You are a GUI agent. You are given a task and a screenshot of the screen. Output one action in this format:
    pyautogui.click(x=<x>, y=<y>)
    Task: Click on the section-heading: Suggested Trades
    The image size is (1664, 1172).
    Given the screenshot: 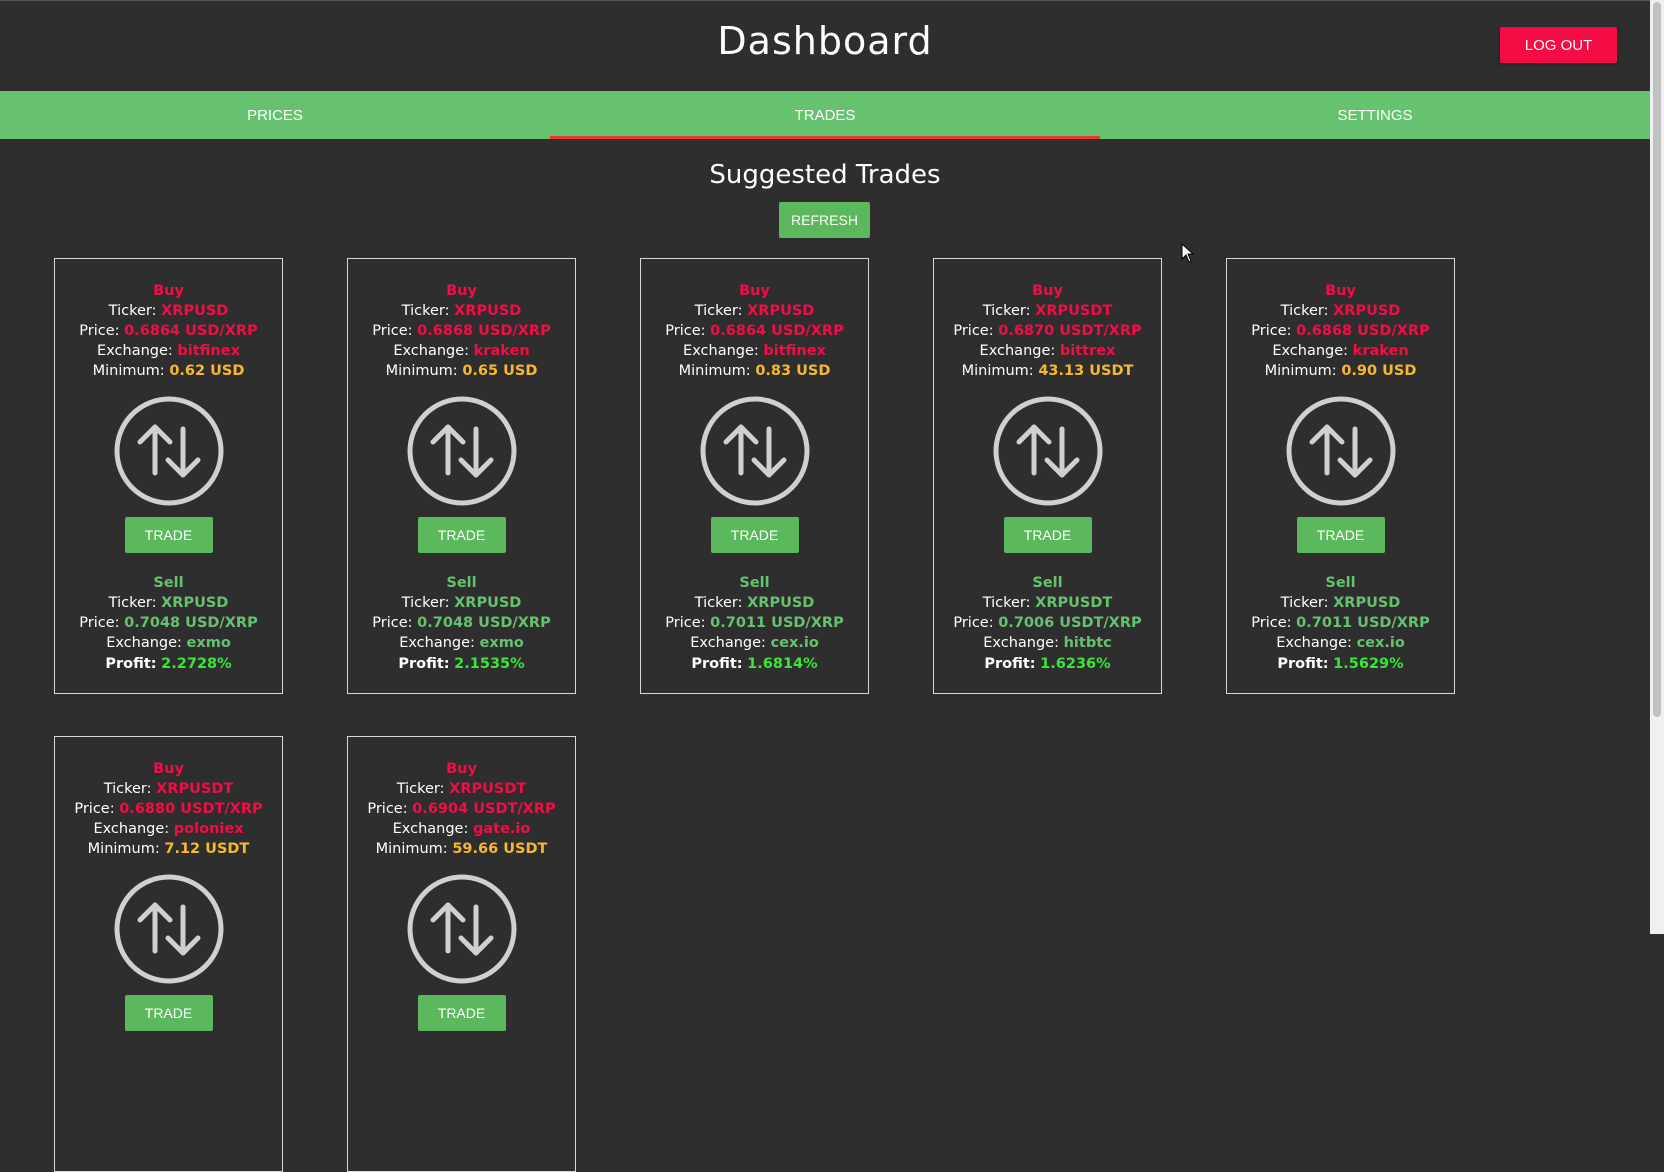 What is the action you would take?
    pyautogui.click(x=825, y=175)
    